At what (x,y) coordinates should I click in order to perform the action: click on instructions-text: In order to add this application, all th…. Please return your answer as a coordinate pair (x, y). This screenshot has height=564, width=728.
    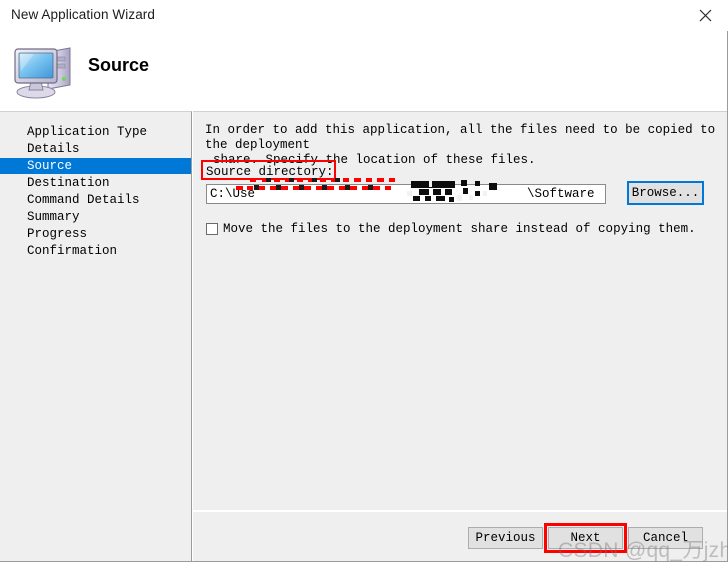
    Looking at the image, I should click on (461, 145).